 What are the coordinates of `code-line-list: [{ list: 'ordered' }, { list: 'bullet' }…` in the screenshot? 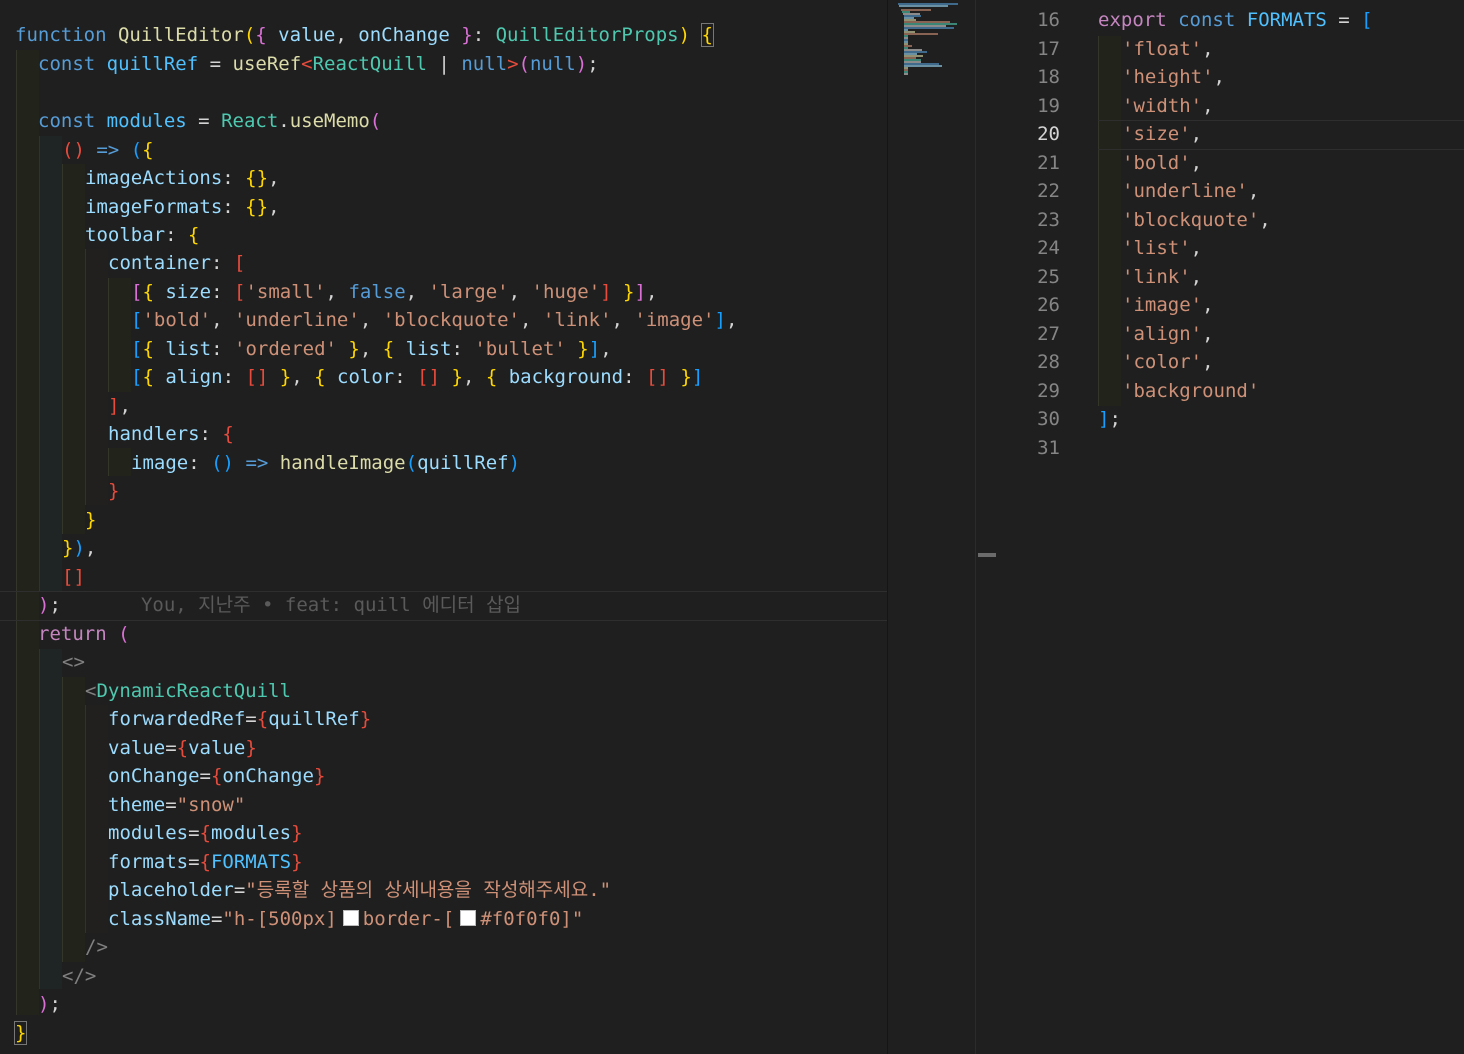 It's located at (371, 349).